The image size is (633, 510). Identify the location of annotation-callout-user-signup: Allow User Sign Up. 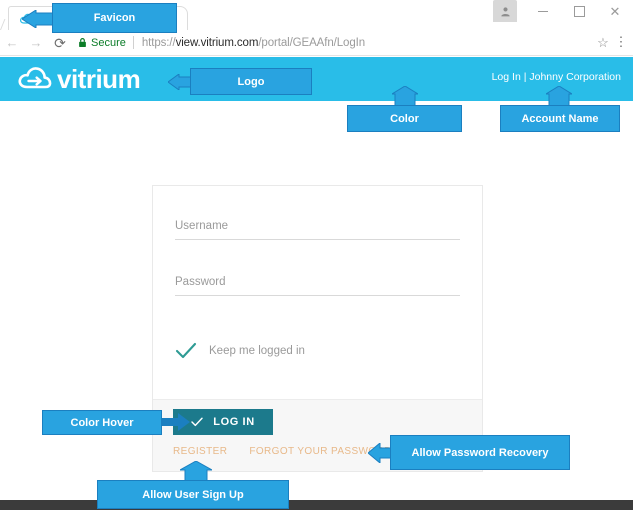
(193, 494).